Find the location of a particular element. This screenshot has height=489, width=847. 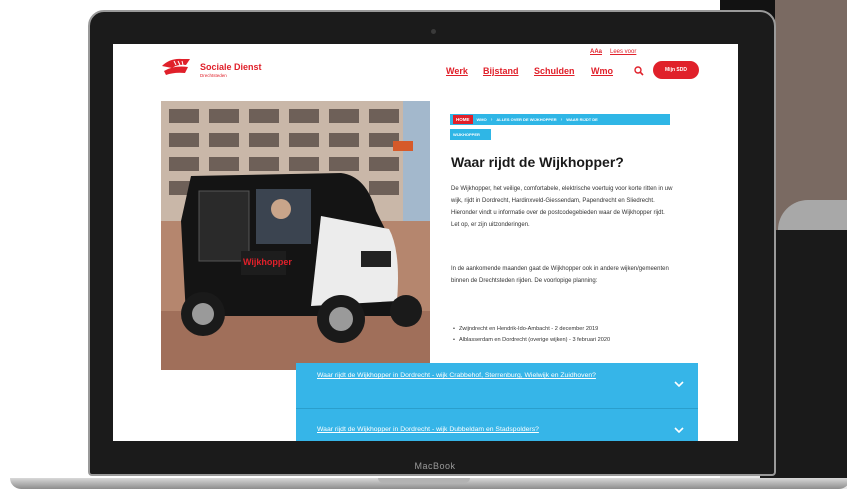

laptop-base-notch is located at coordinates (424, 480).